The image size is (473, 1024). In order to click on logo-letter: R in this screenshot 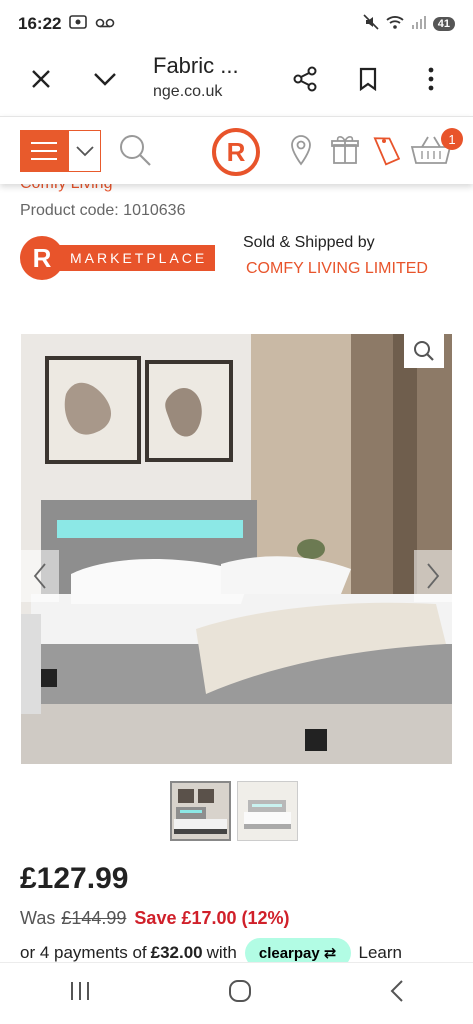, I will do `click(236, 151)`.